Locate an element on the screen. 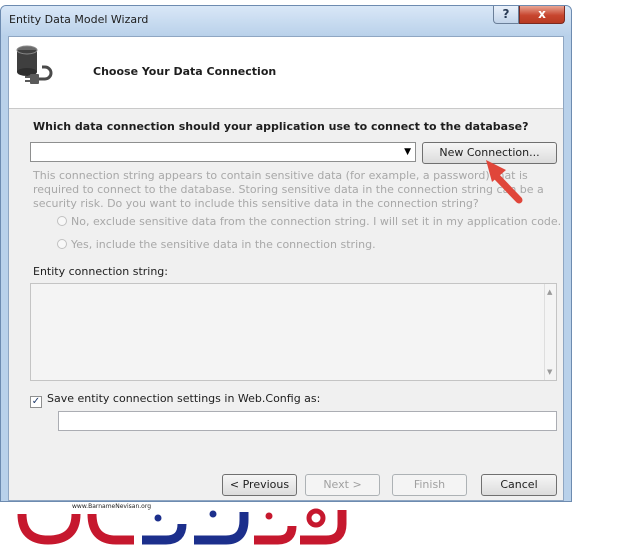  config-name-input is located at coordinates (307, 421).